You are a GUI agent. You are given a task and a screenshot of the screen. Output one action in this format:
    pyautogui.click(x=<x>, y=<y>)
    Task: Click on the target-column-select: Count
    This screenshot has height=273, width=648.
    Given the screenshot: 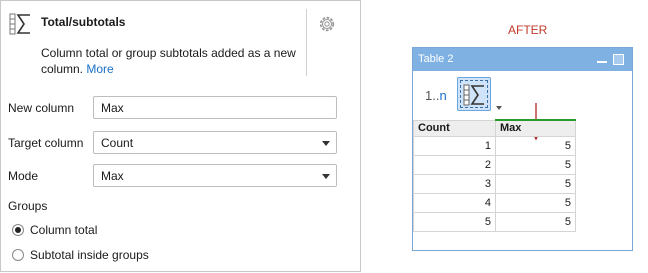 What is the action you would take?
    pyautogui.click(x=215, y=142)
    